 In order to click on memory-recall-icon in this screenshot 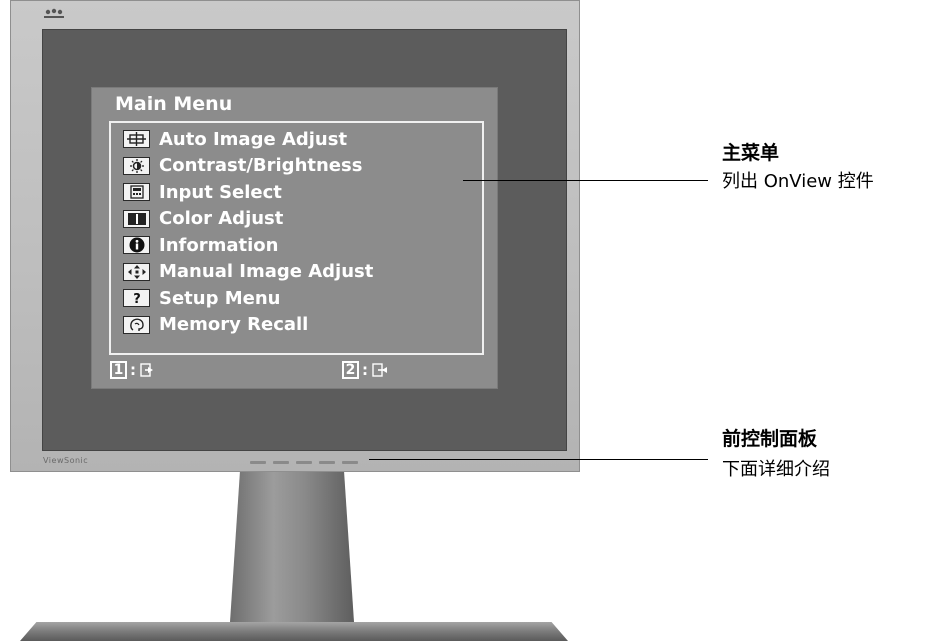, I will do `click(136, 324)`.